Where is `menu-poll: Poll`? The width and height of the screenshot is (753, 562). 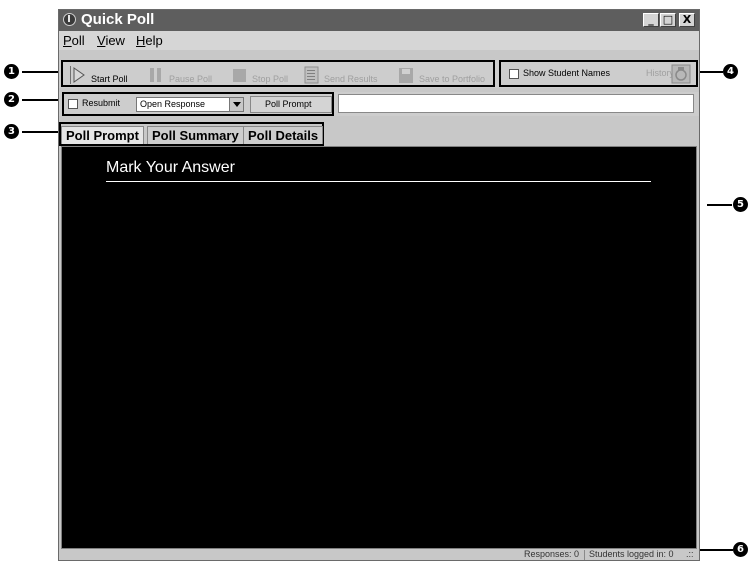
menu-poll: Poll is located at coordinates (74, 40).